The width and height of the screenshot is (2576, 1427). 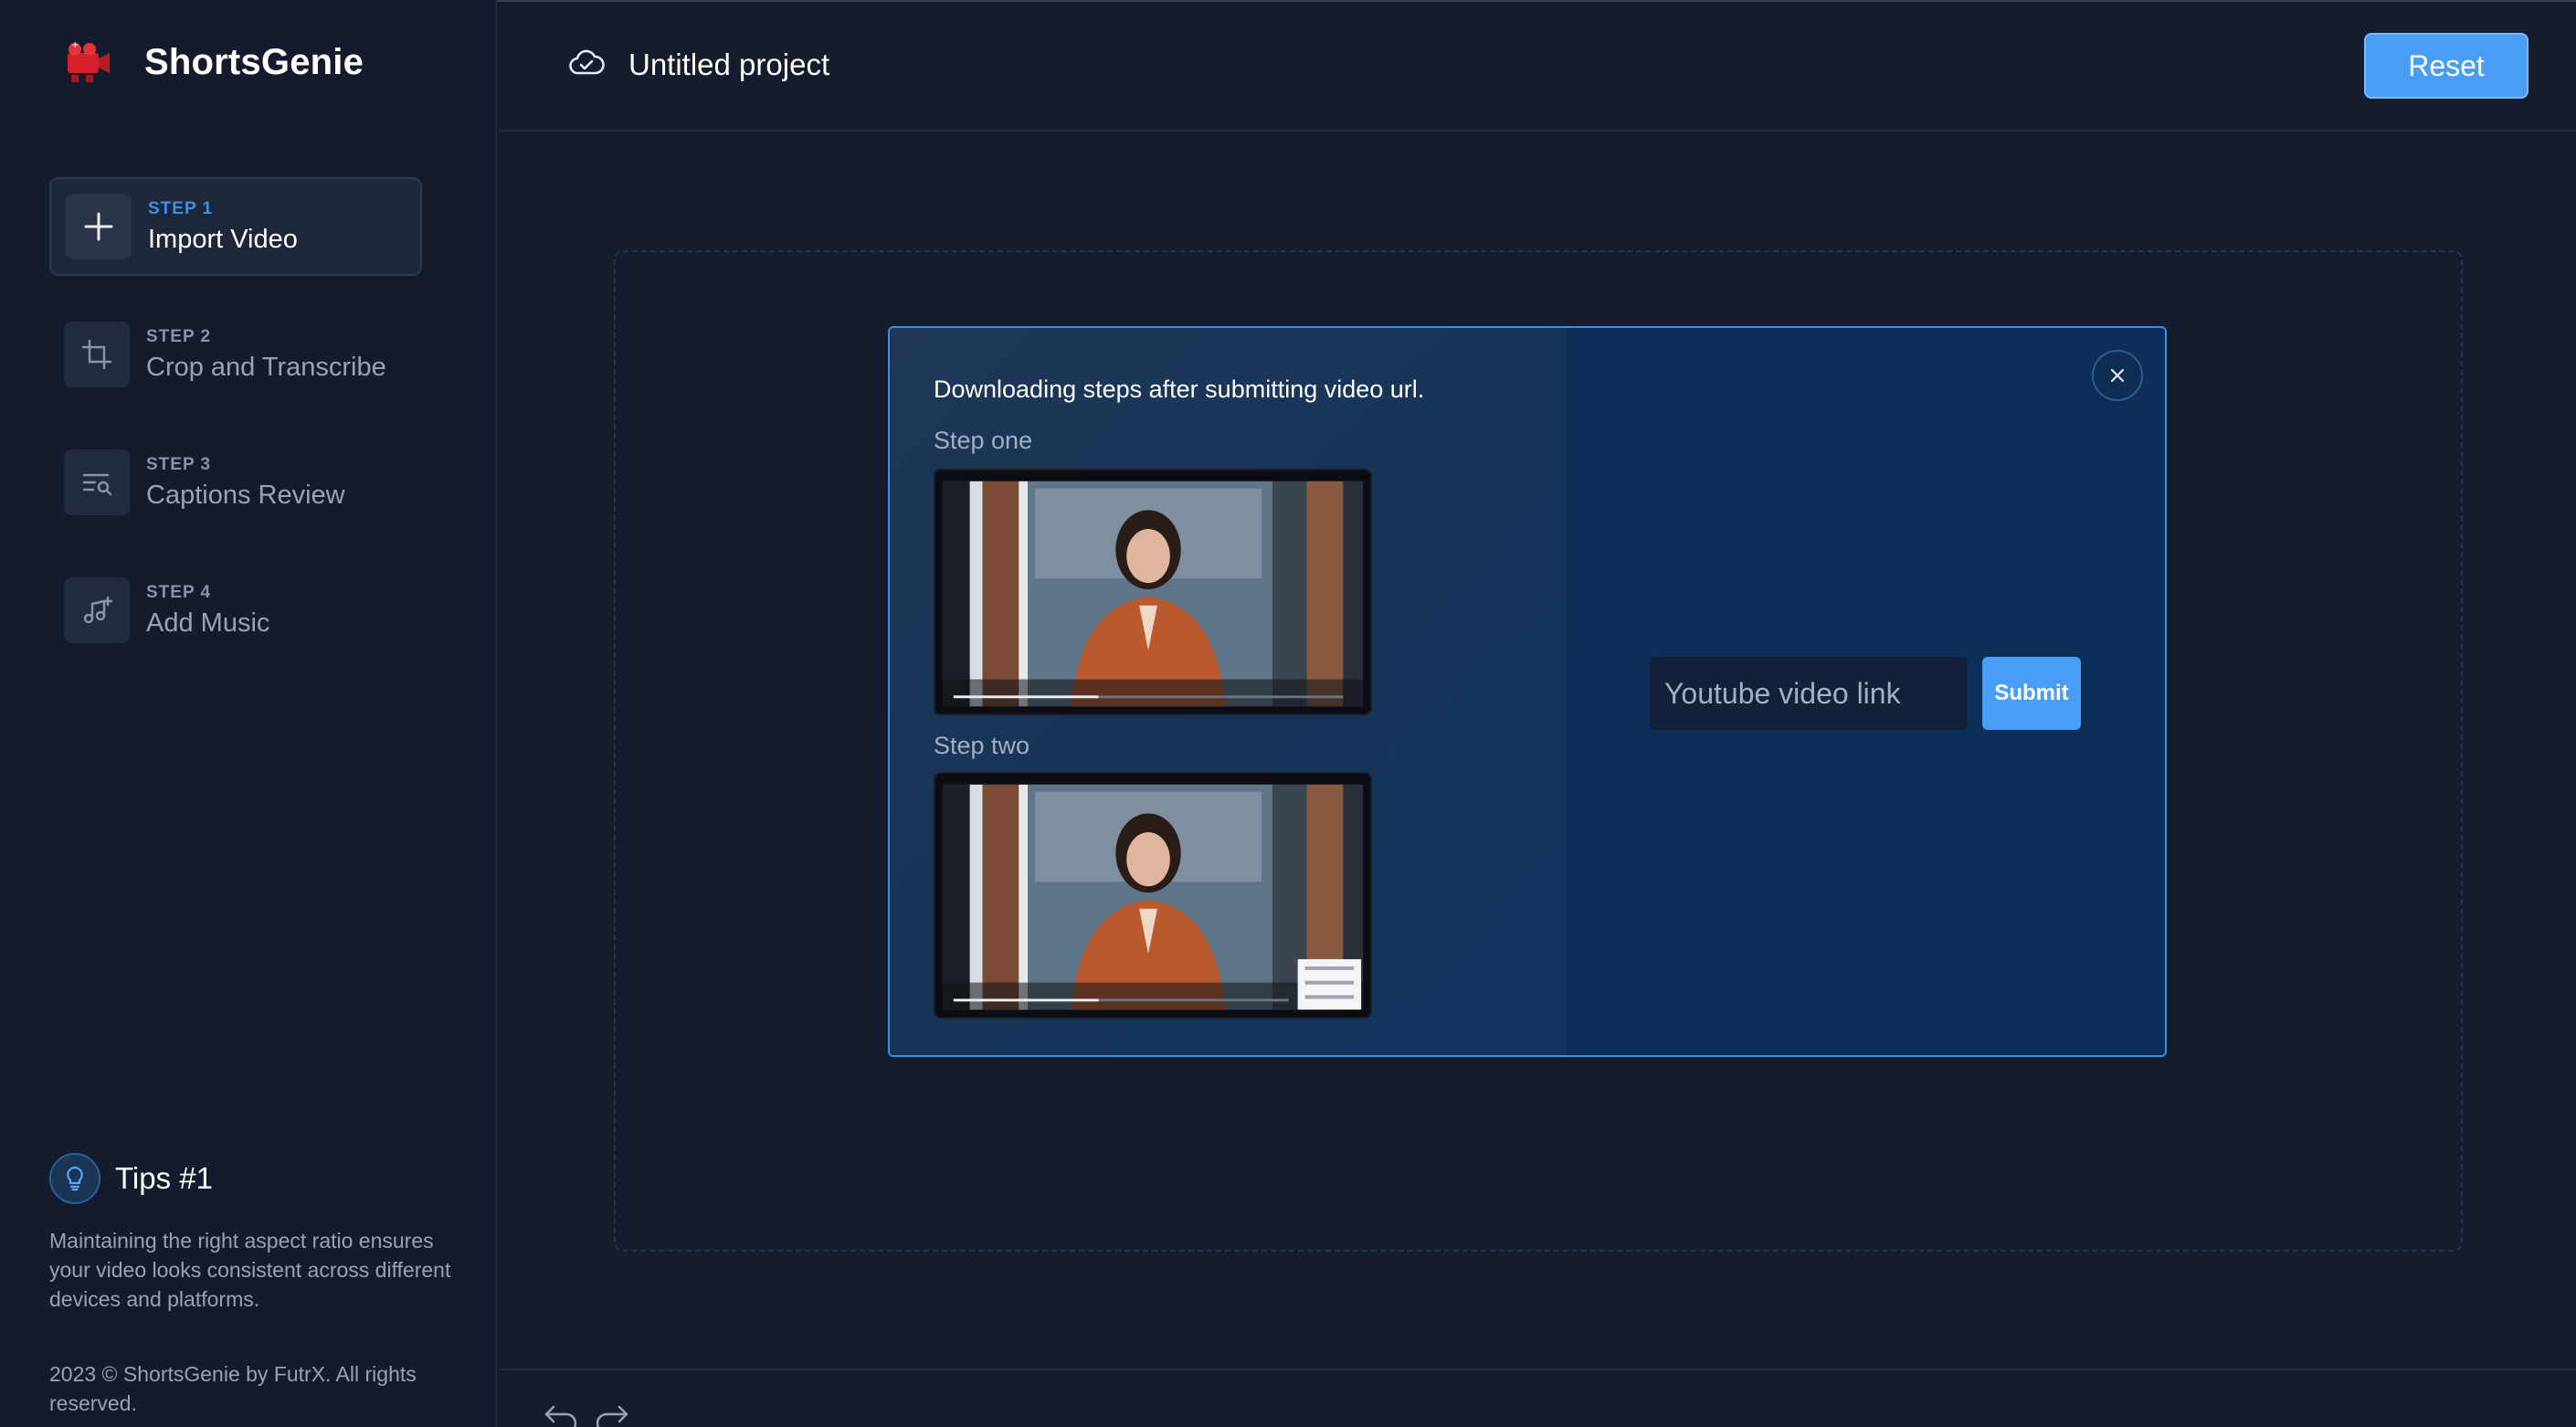 What do you see at coordinates (181, 208) in the screenshot?
I see `step-number: STEP 1` at bounding box center [181, 208].